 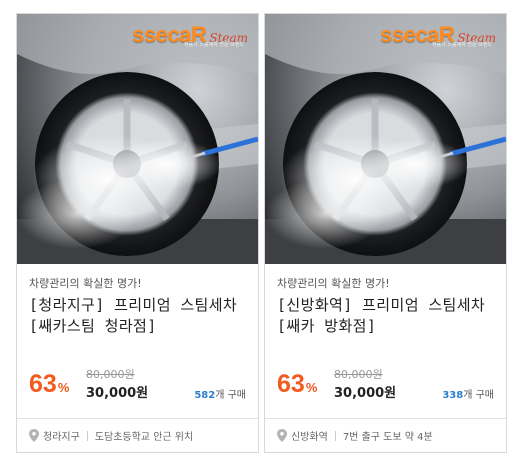 I want to click on product-title: [신방화역] 프리미엄 스팀세차[쌔카 방화점], so click(x=385, y=317).